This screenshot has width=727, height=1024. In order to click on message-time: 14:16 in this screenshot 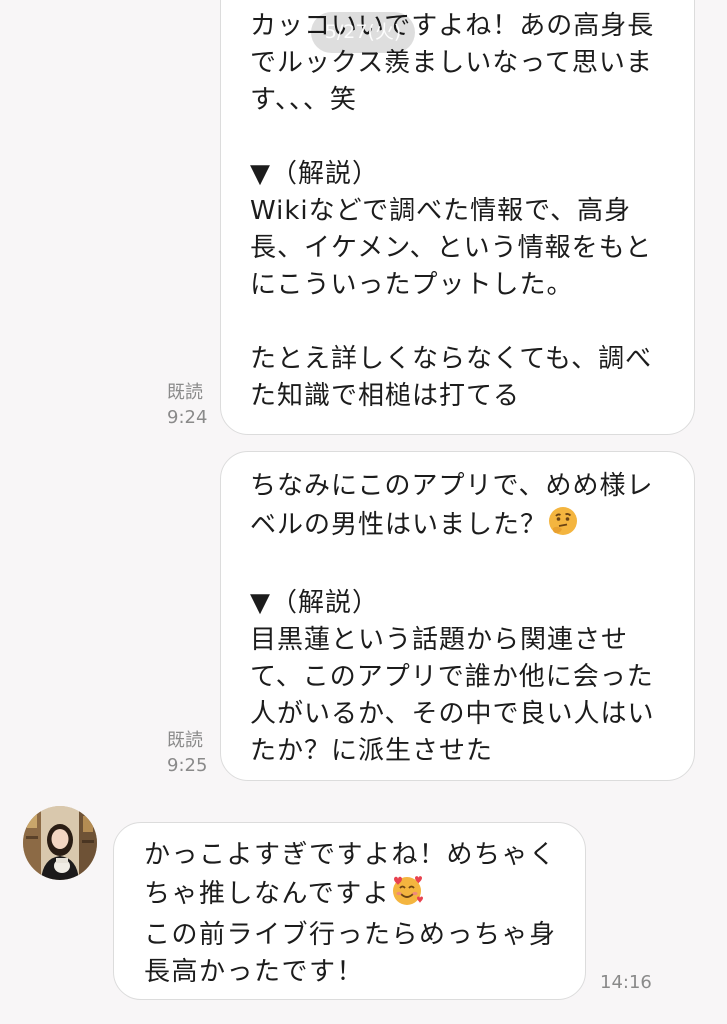, I will do `click(626, 982)`.